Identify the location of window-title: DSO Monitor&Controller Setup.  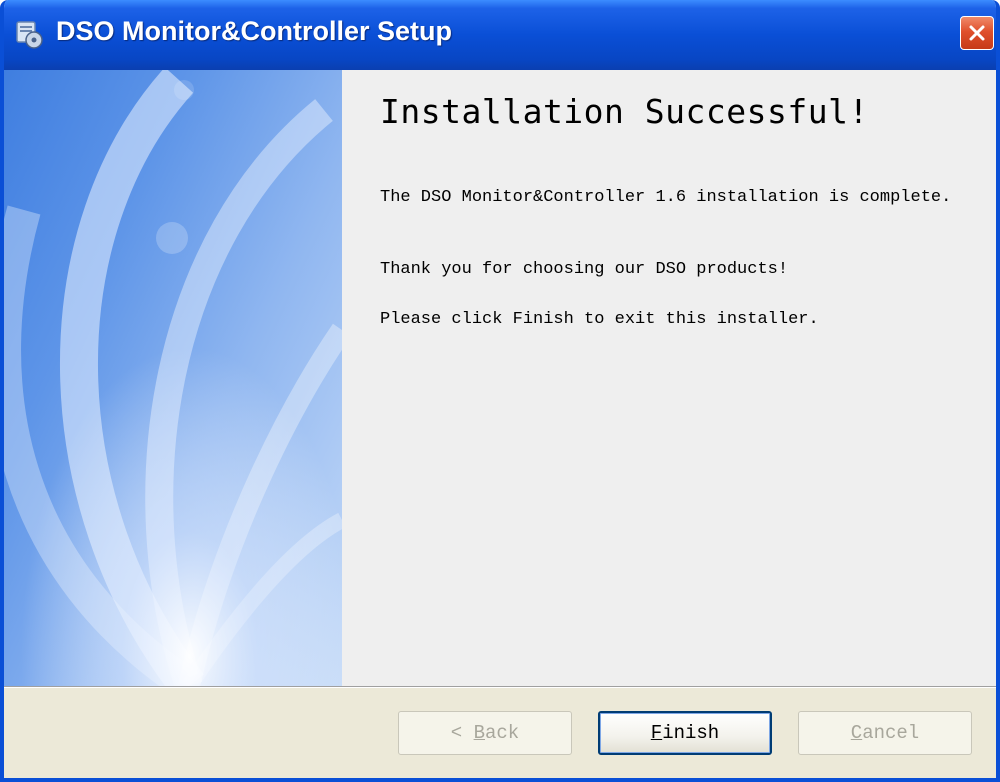
(254, 31).